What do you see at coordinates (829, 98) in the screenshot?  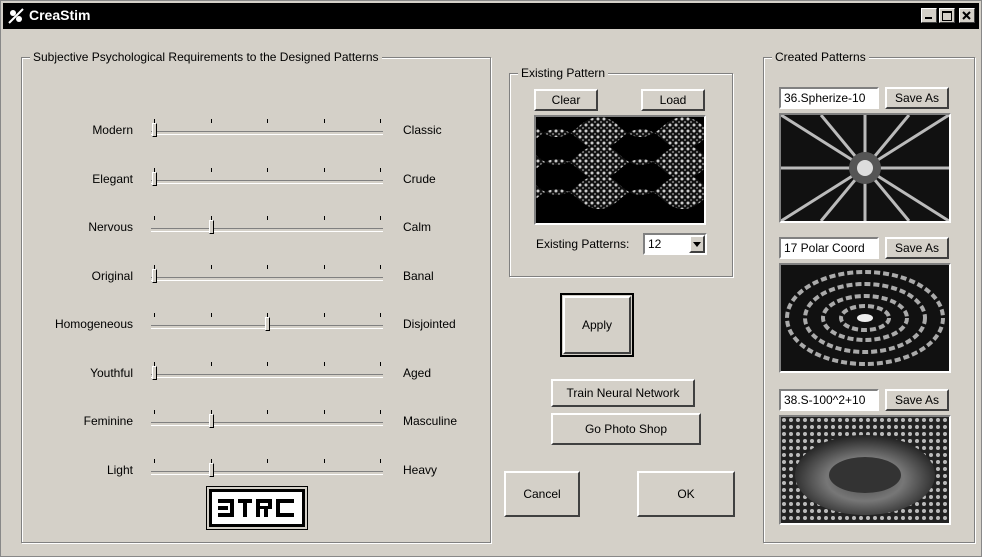 I see `created-pattern-name-1: 36.Spherize-10` at bounding box center [829, 98].